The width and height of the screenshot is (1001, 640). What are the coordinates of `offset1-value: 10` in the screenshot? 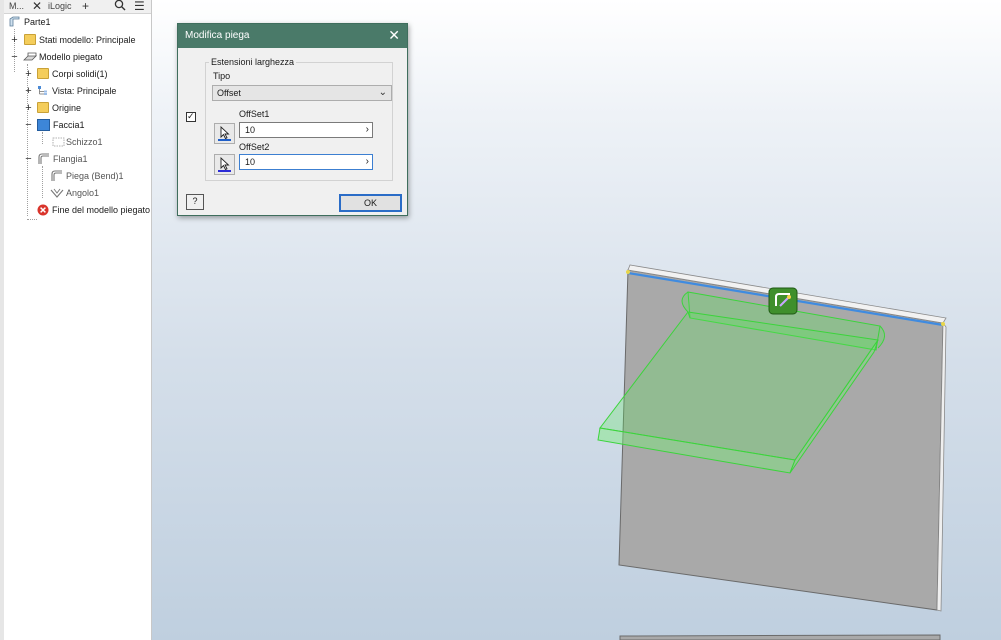 It's located at (250, 130).